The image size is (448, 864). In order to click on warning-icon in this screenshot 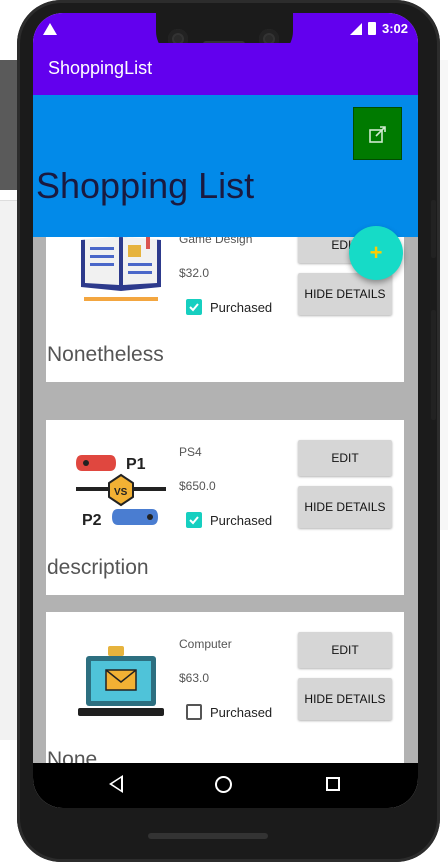, I will do `click(50, 29)`.